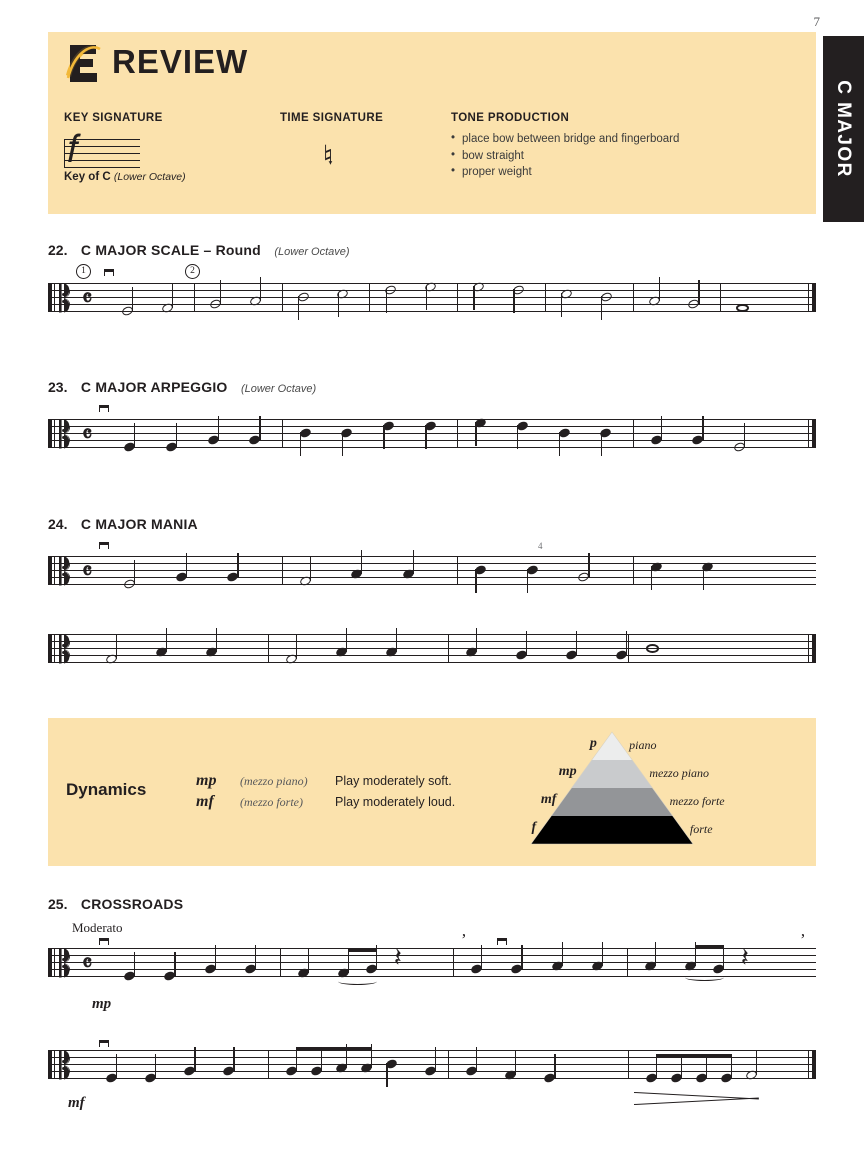 This screenshot has height=1152, width=864. I want to click on exercise-number: 22., so click(58, 250).